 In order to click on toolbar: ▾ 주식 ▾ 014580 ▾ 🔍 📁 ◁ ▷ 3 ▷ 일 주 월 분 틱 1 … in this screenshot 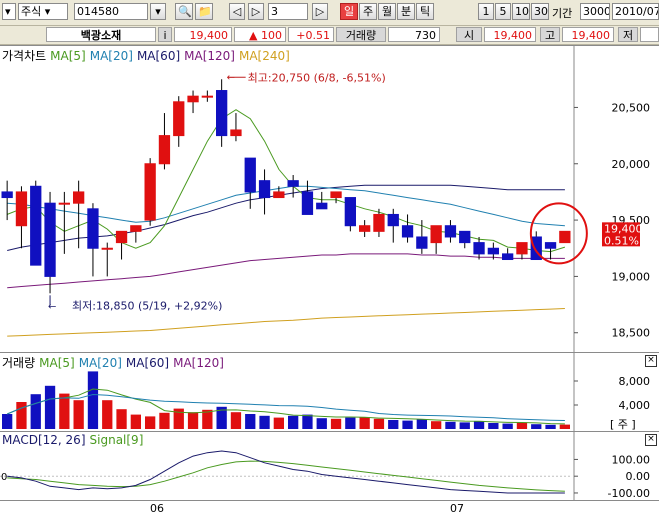, I will do `click(329, 13)`.